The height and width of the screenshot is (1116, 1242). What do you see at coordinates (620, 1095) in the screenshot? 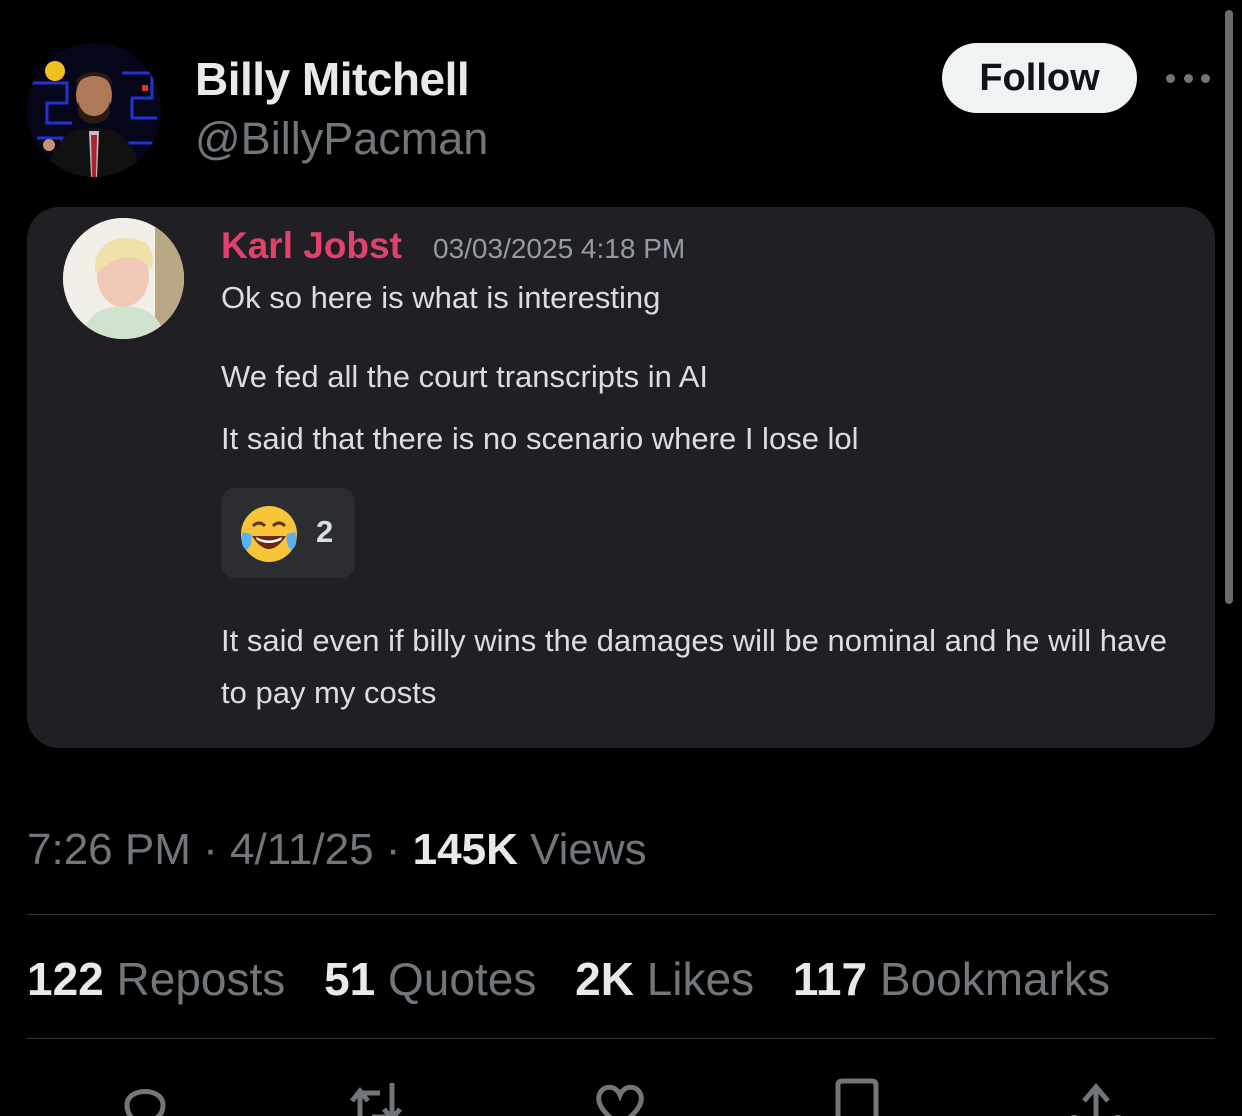
I see `like-icon` at bounding box center [620, 1095].